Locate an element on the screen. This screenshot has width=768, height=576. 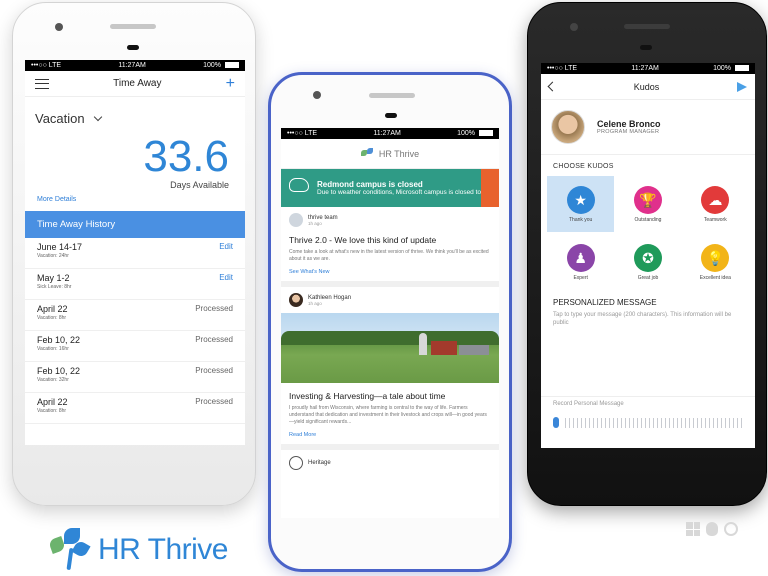
read-more-link: Read More is located at coordinates (390, 435).